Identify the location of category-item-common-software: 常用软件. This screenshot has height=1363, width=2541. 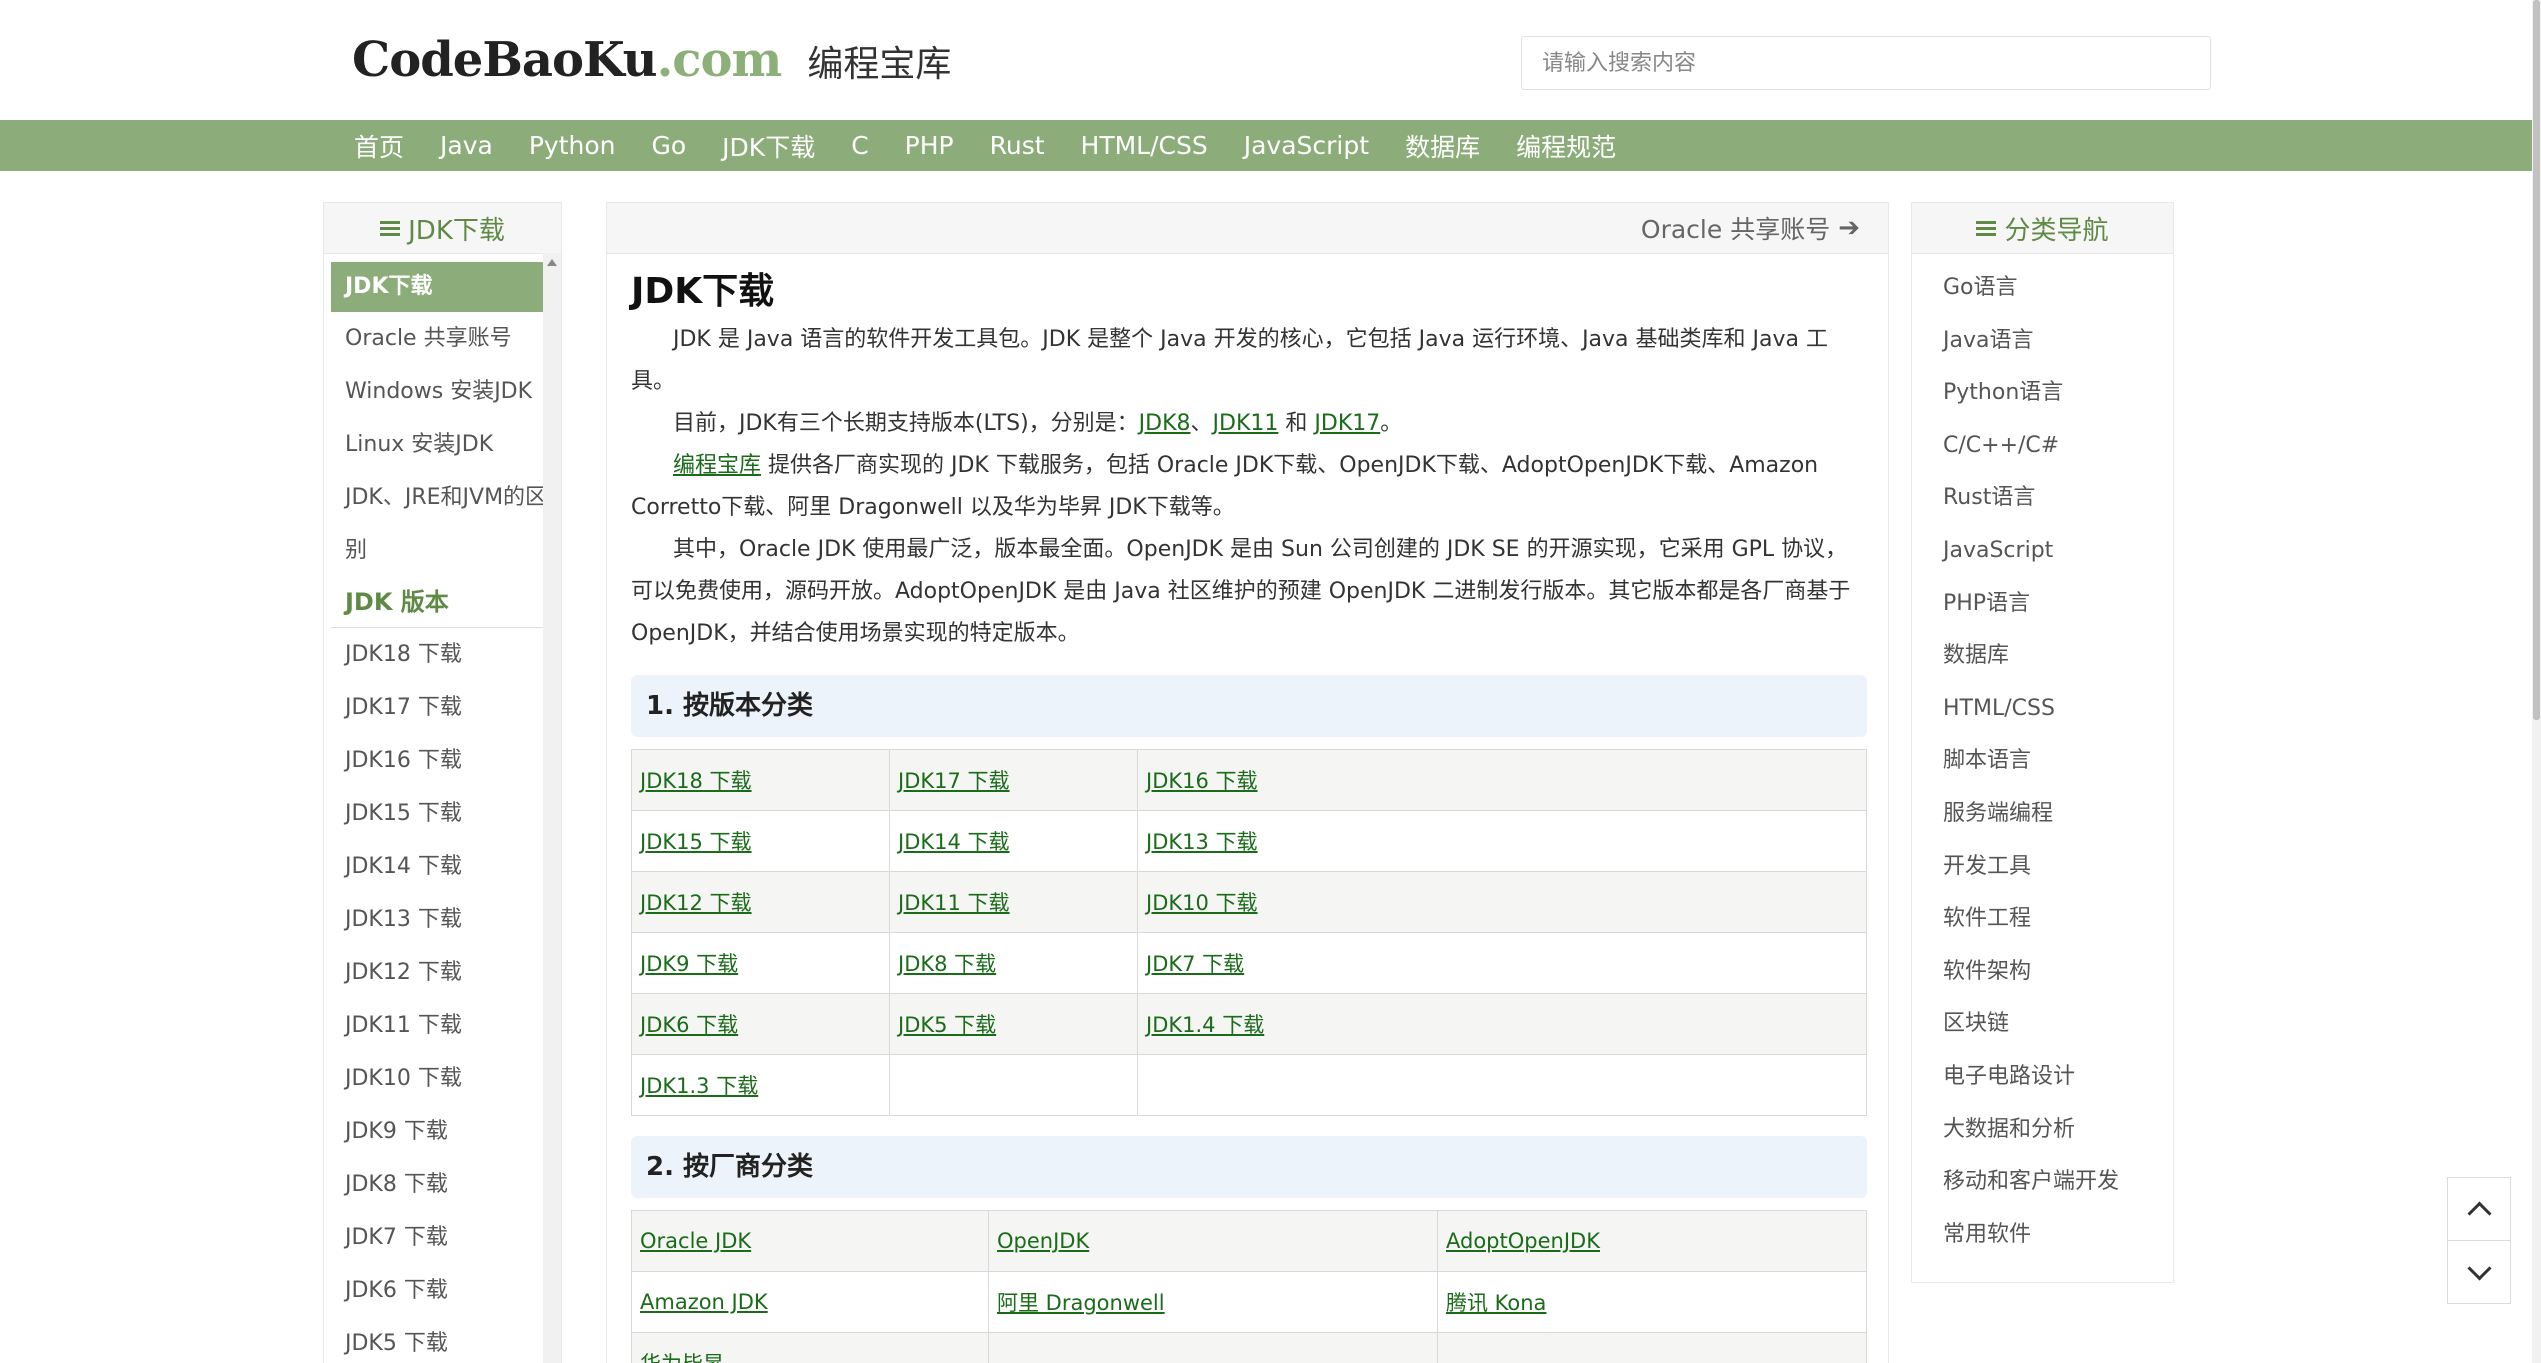
(2042, 1235).